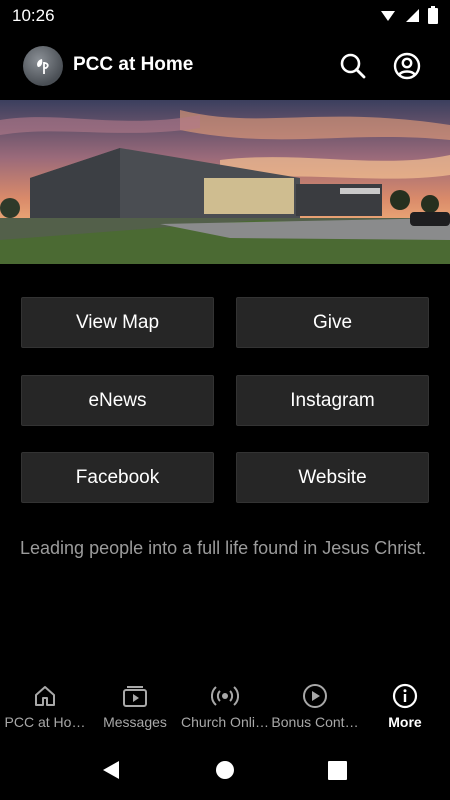 Image resolution: width=450 pixels, height=800 pixels. Describe the element at coordinates (405, 696) in the screenshot. I see `info-icon` at that location.